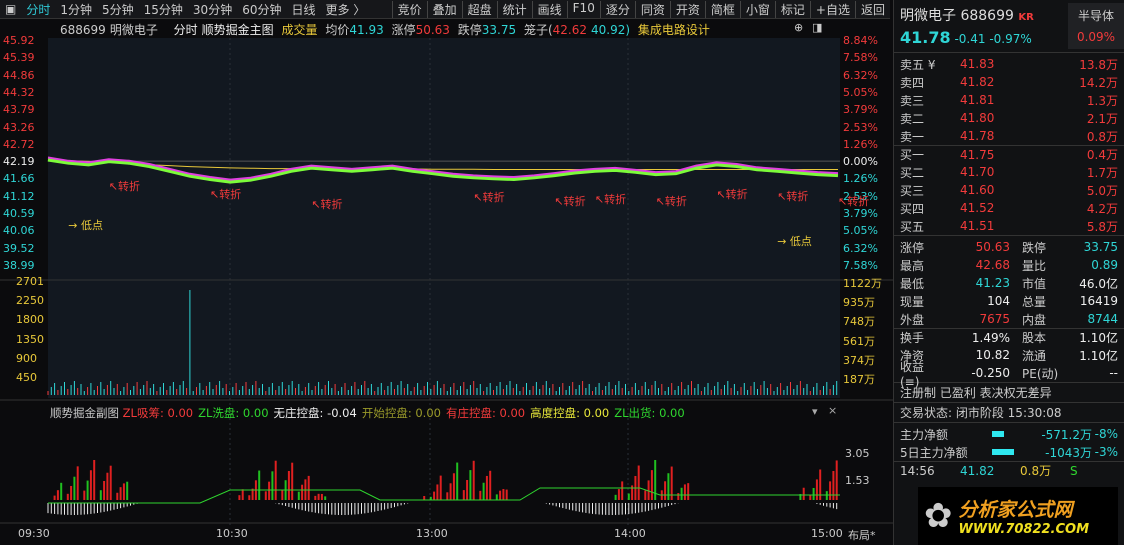  Describe the element at coordinates (19, 196) in the screenshot. I see `price-tick: 41.12` at that location.